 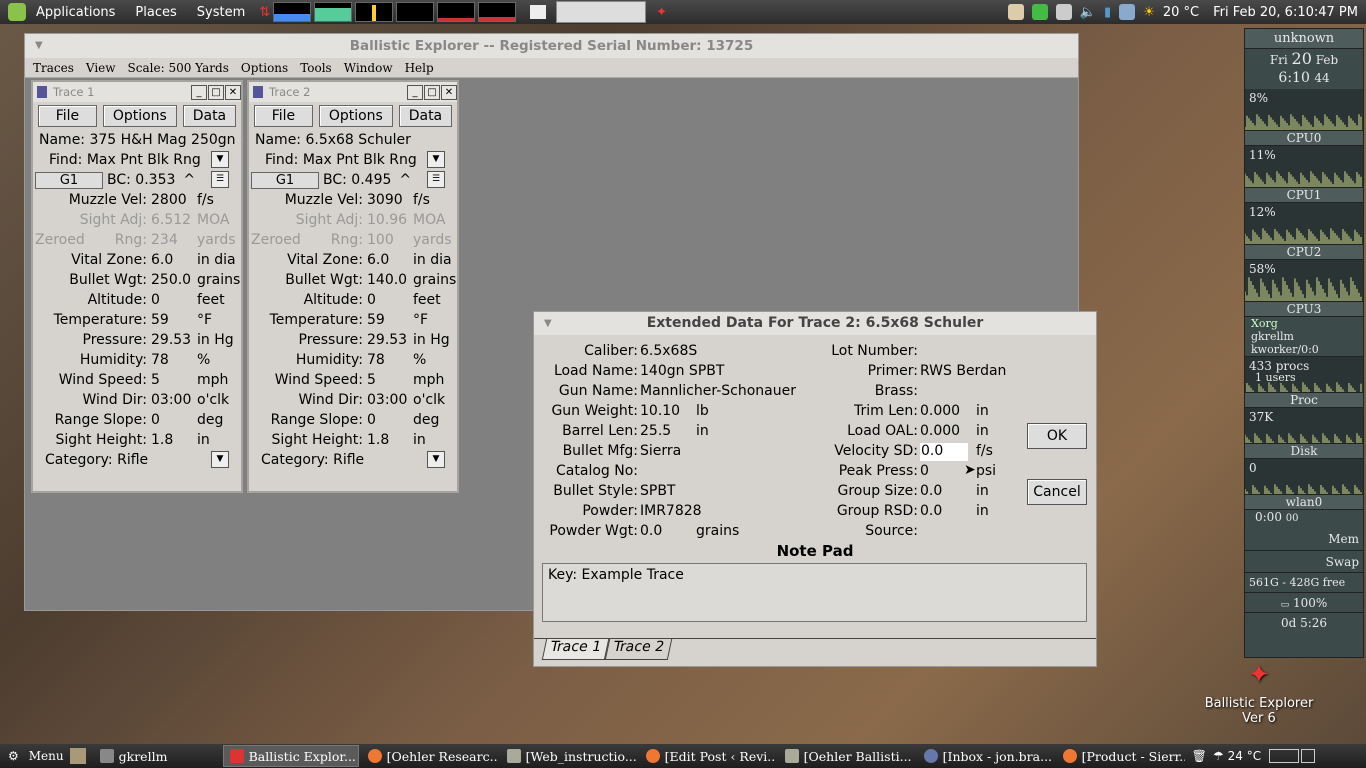 What do you see at coordinates (419, 68) in the screenshot?
I see `menu-help: Help` at bounding box center [419, 68].